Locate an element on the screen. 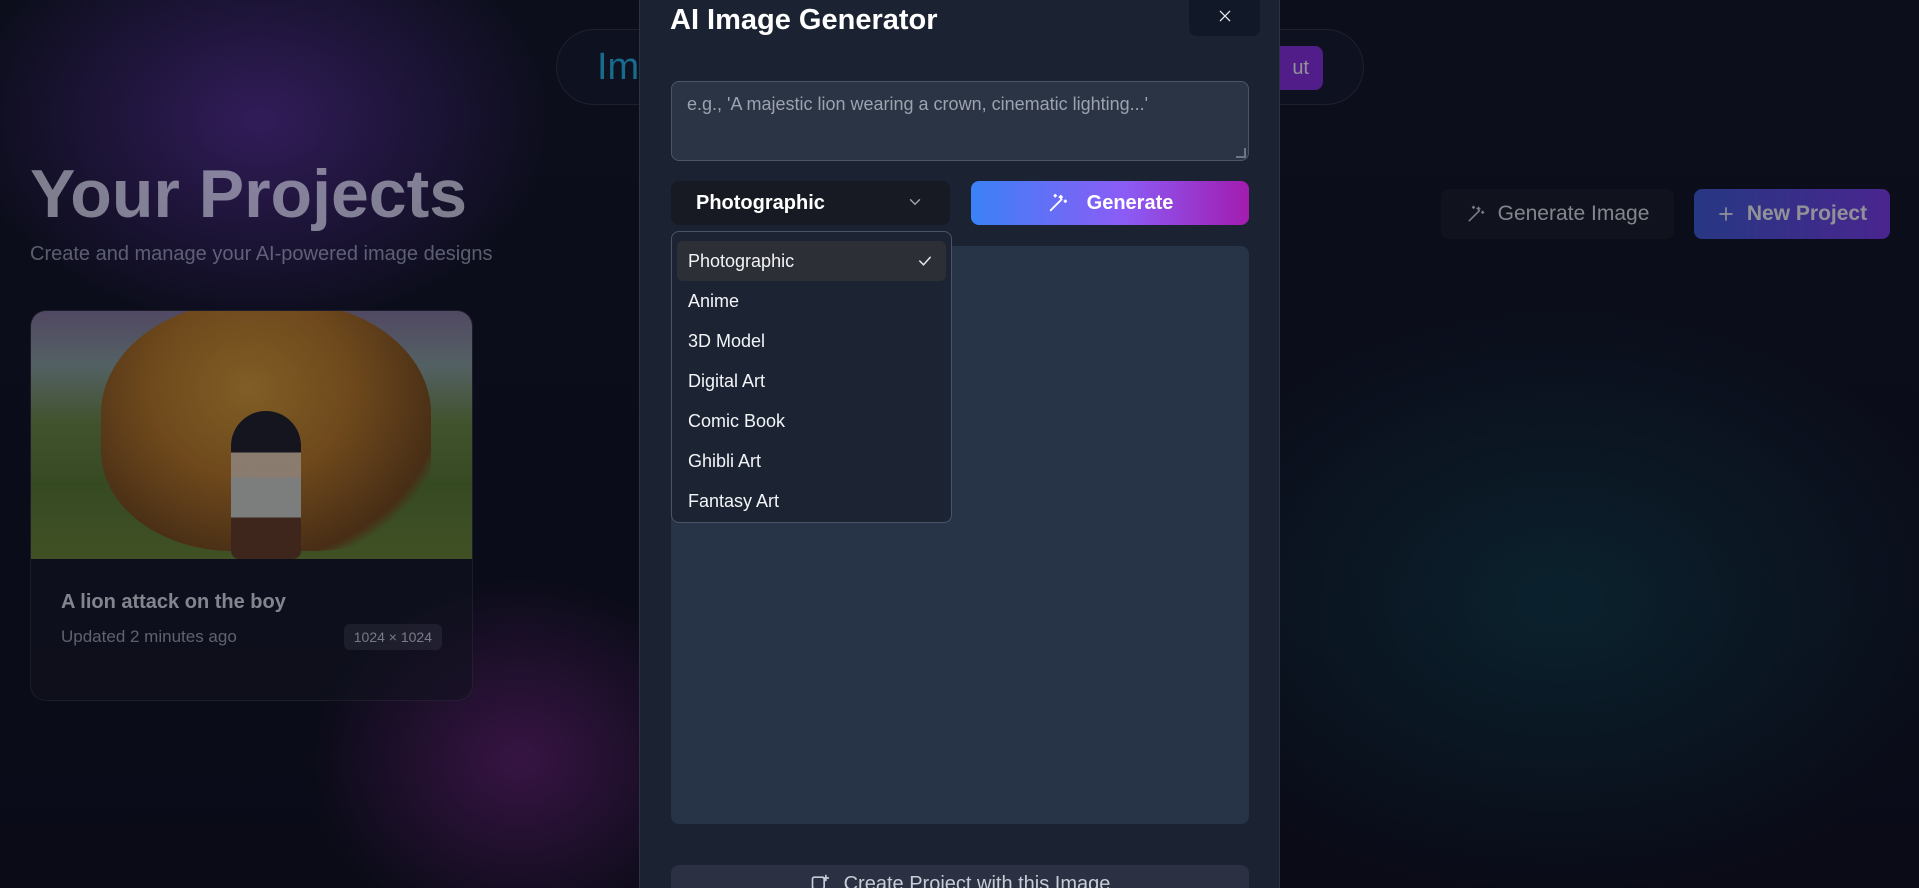 The image size is (1919, 888). generate-button: Generate is located at coordinates (1110, 203).